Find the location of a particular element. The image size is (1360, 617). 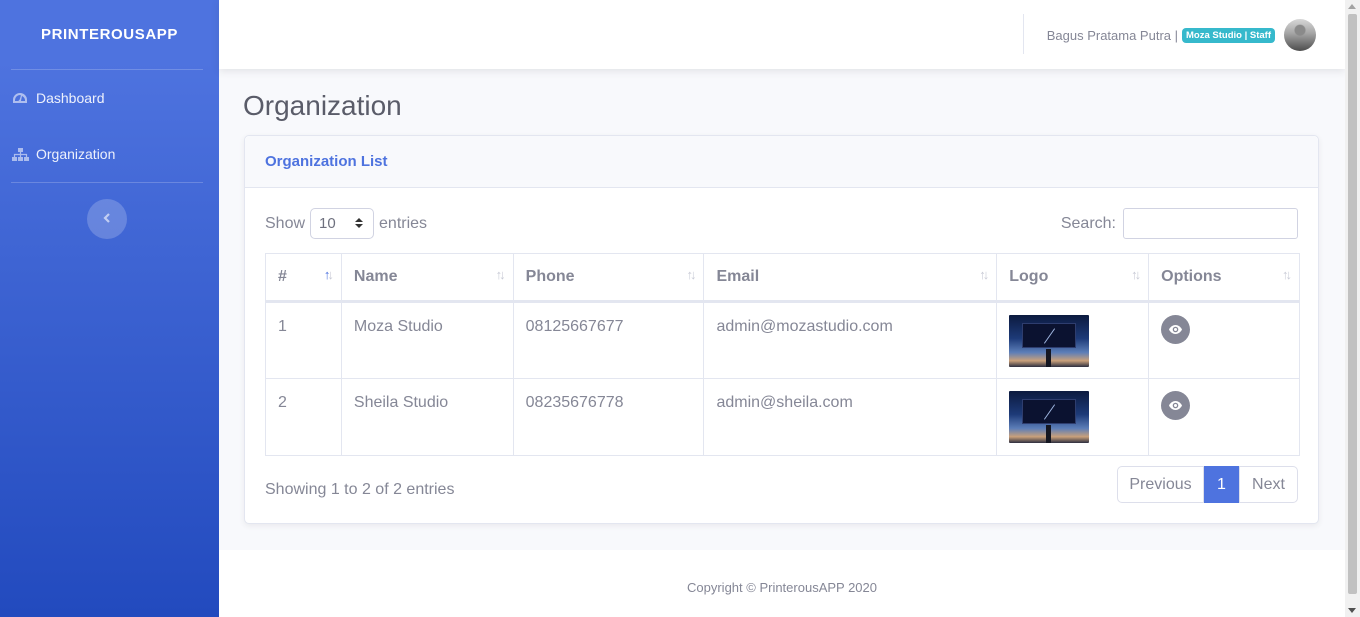

column-header-name: Name ↑↓ is located at coordinates (427, 278).